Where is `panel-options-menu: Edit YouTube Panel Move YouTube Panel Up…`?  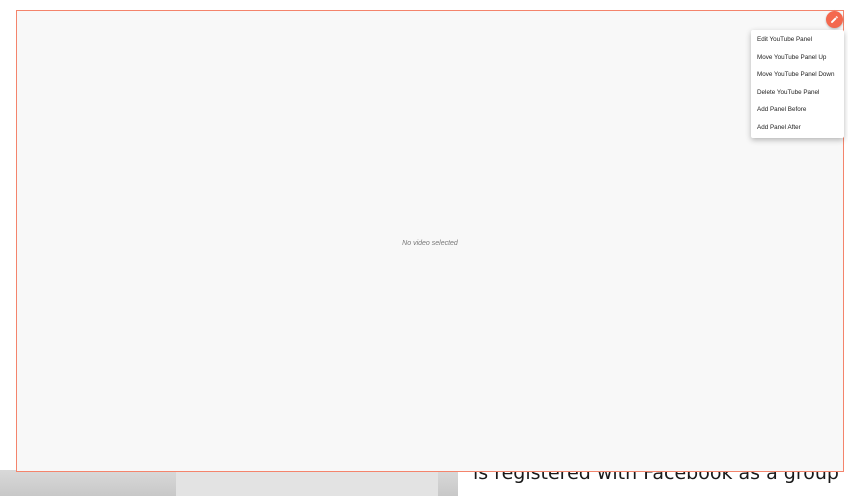
panel-options-menu: Edit YouTube Panel Move YouTube Panel Up… is located at coordinates (797, 84).